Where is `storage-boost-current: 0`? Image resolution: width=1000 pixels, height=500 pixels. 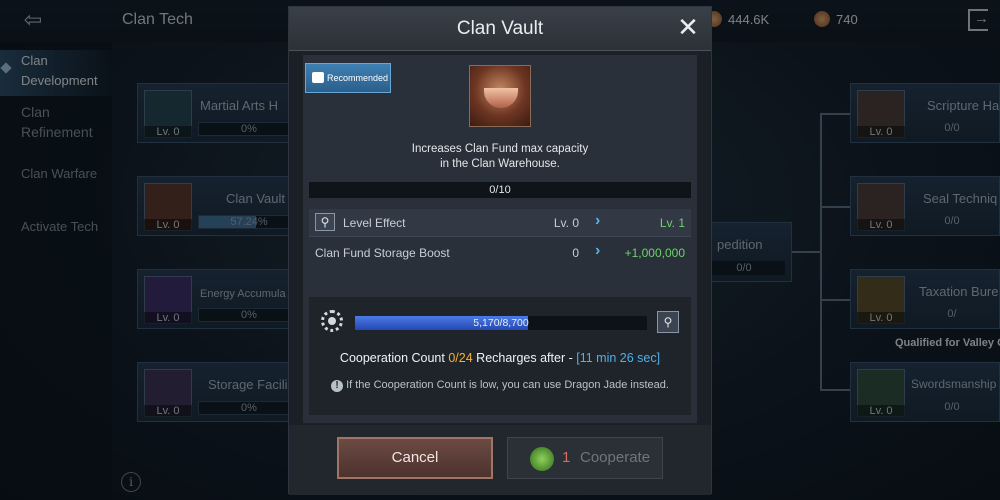 storage-boost-current: 0 is located at coordinates (575, 253).